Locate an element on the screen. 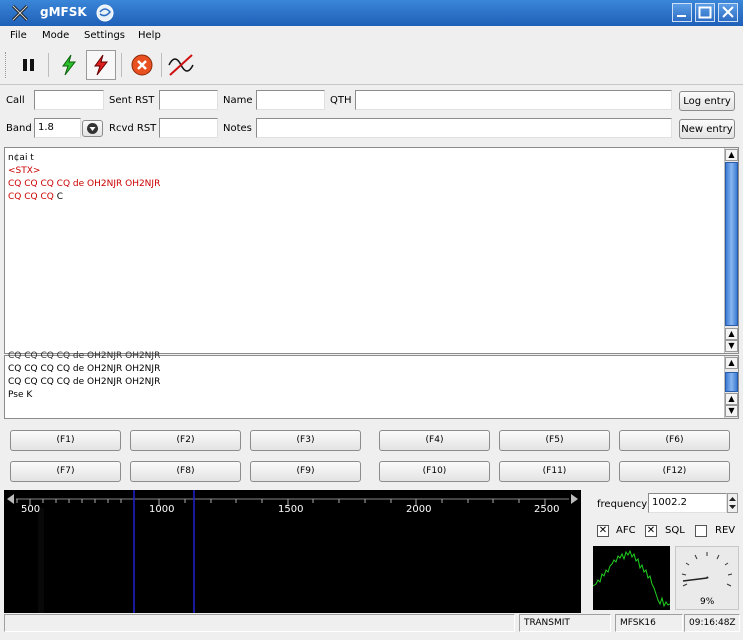 Image resolution: width=743 pixels, height=640 pixels. macro-button-f8: (F8) is located at coordinates (185, 471).